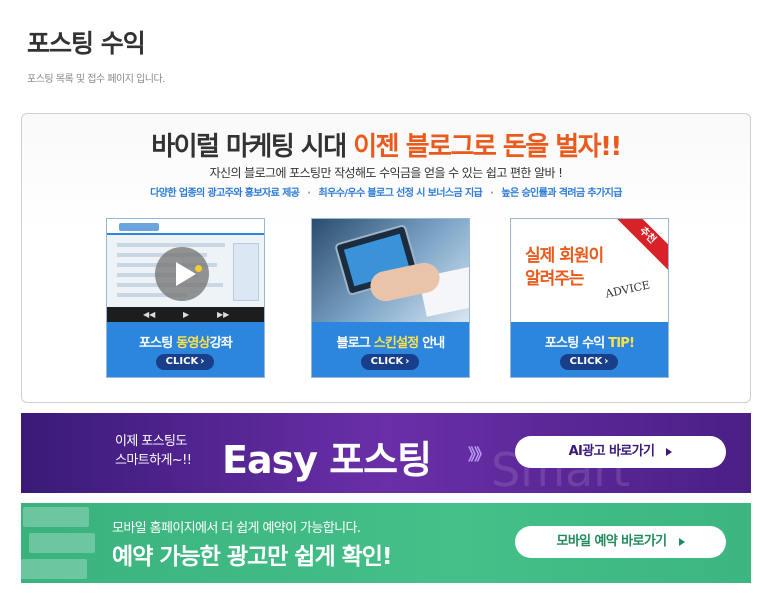 Image resolution: width=765 pixels, height=593 pixels. I want to click on label-part: 강좌, so click(221, 343).